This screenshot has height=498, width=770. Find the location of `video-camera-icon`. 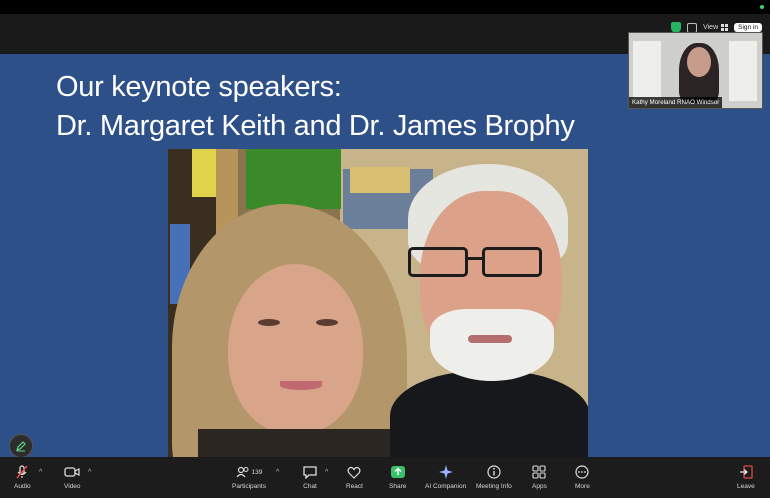

video-camera-icon is located at coordinates (72, 472).